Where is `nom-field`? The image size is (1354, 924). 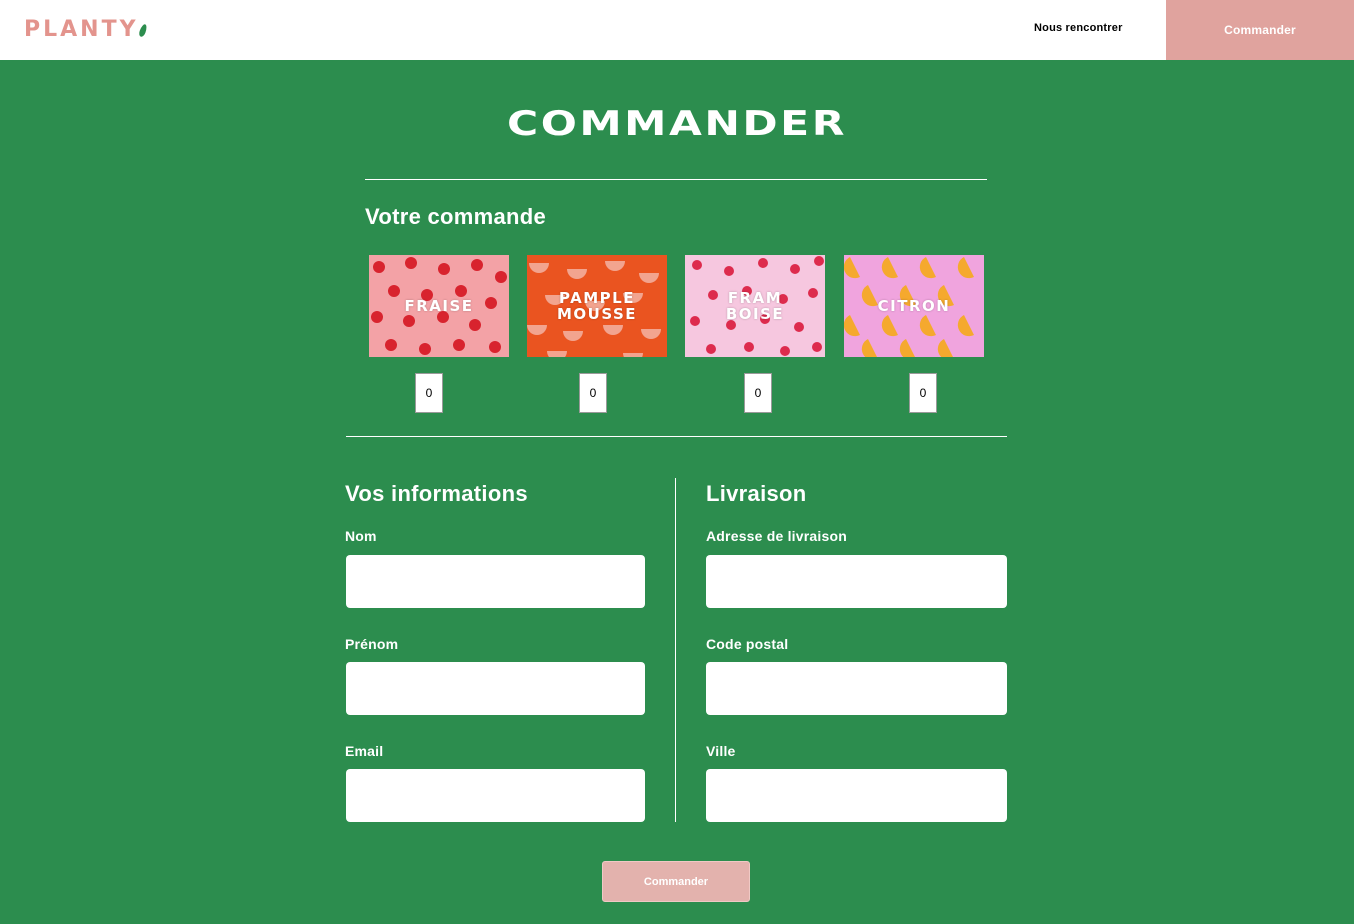 nom-field is located at coordinates (495, 581).